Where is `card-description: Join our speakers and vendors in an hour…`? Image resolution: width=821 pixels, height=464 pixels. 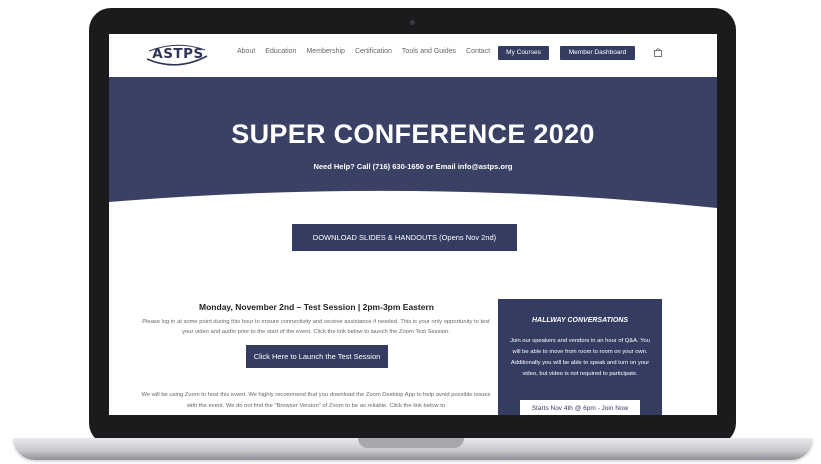
card-description: Join our speakers and vendors in an hour… is located at coordinates (580, 357).